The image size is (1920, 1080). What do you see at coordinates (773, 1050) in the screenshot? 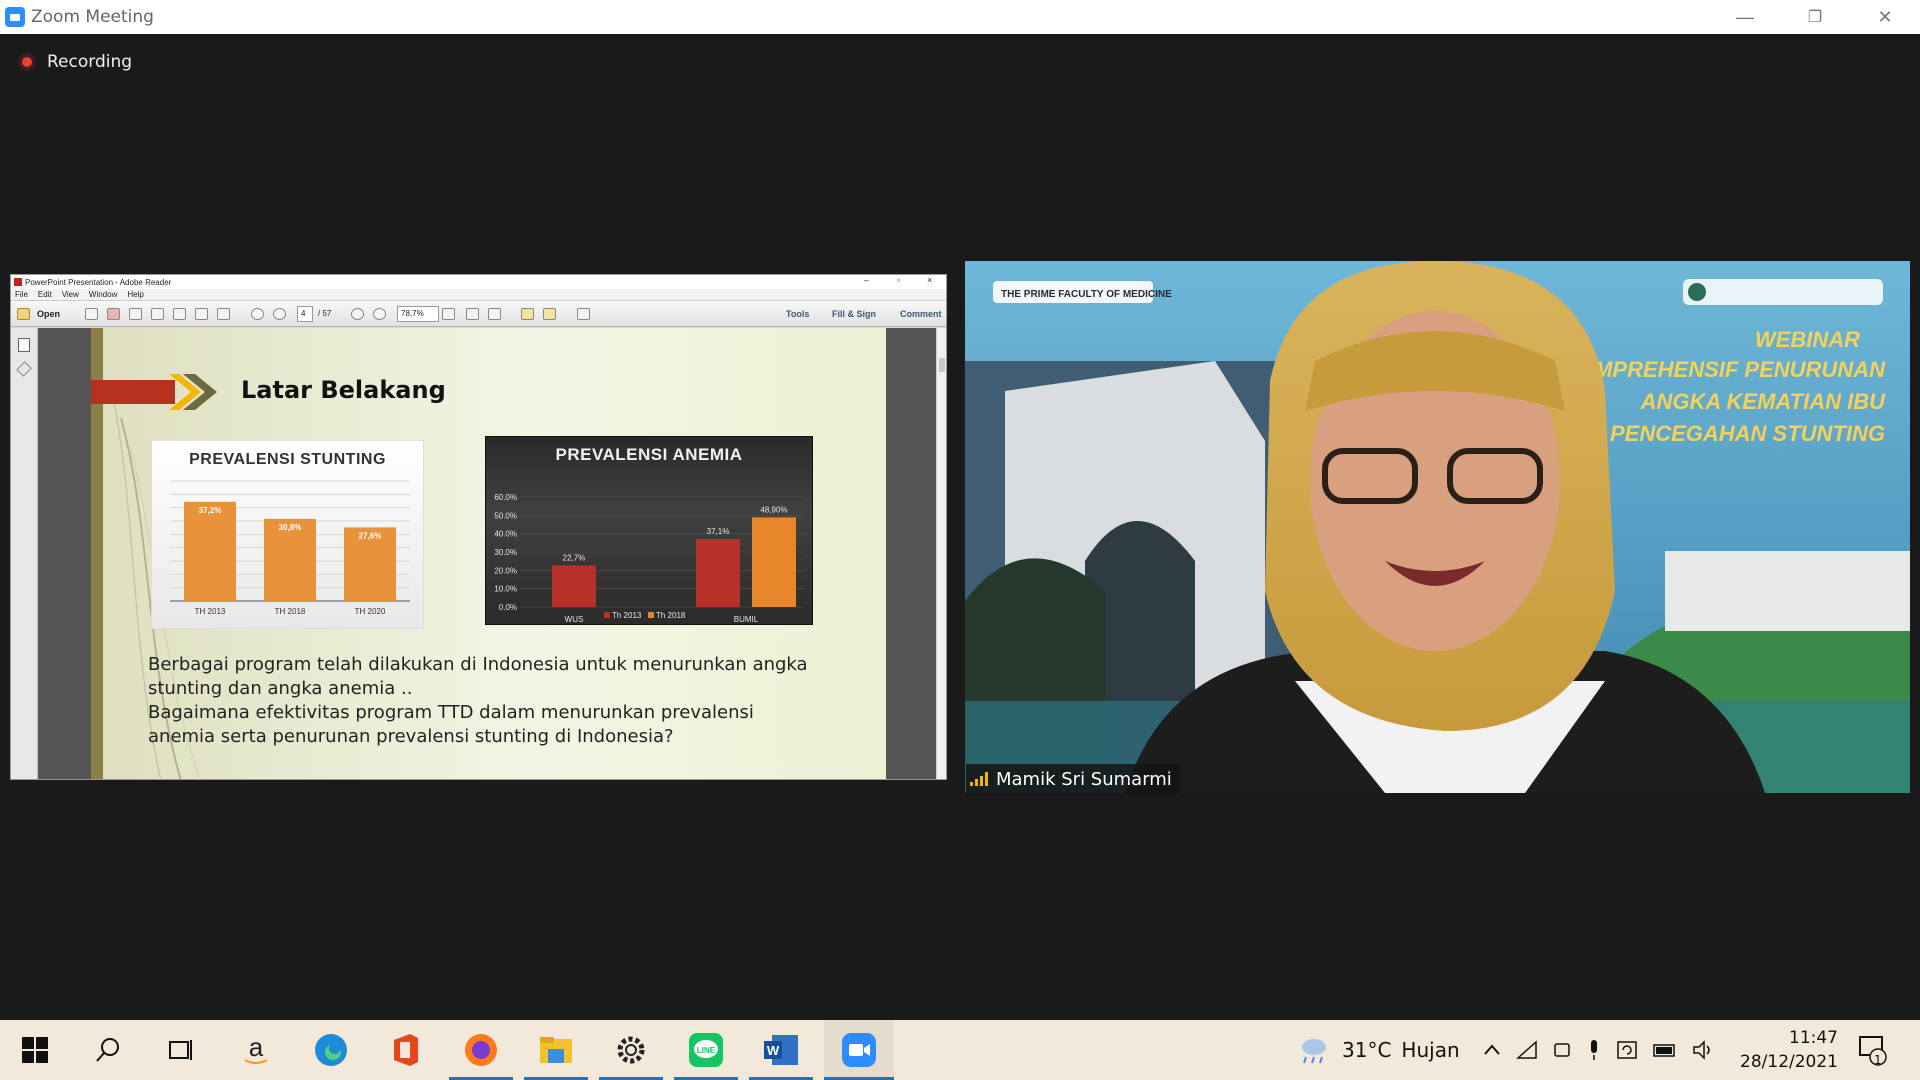
I see `svg-text: W` at bounding box center [773, 1050].